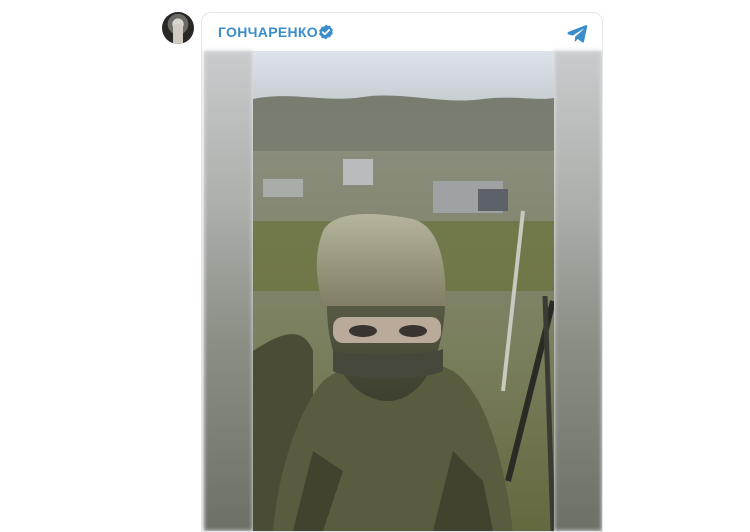 The height and width of the screenshot is (532, 750). Describe the element at coordinates (577, 33) in the screenshot. I see `telegram-icon` at that location.